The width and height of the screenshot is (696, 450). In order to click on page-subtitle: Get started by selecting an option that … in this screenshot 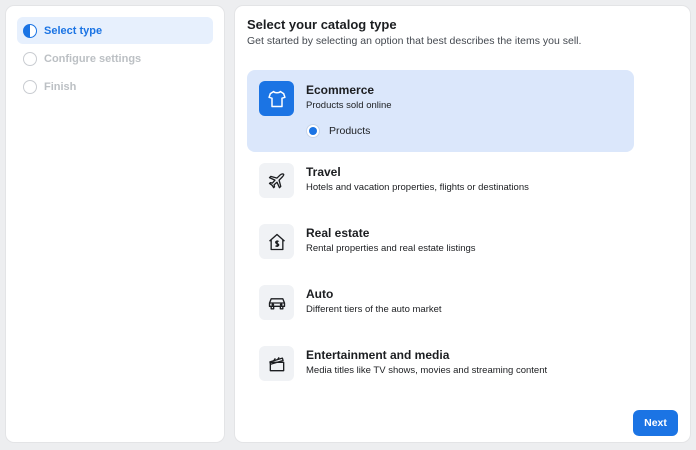, I will do `click(414, 41)`.